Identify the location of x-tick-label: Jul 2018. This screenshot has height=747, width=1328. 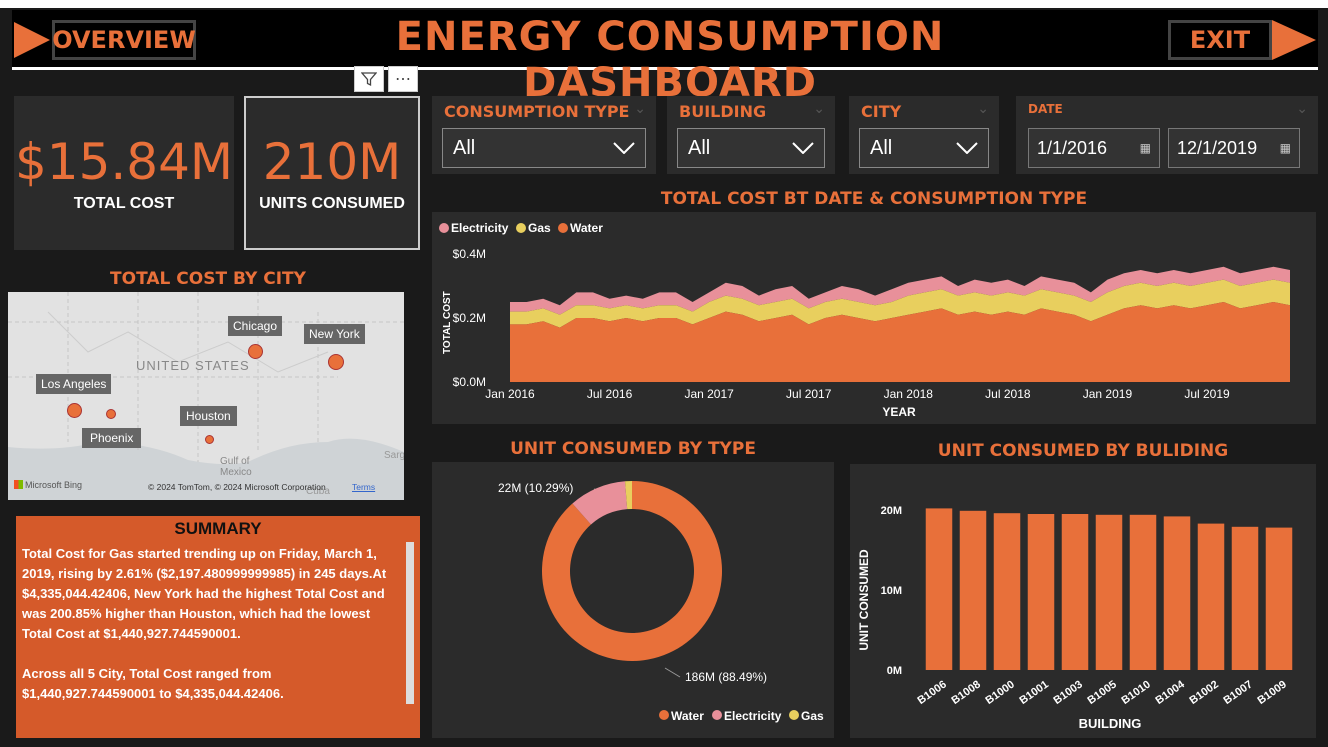
(1008, 394).